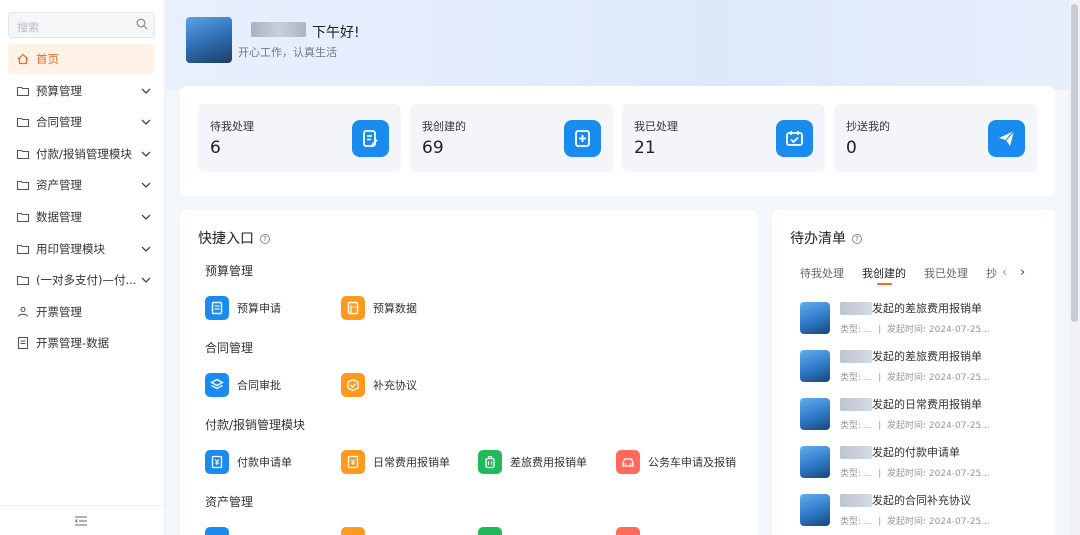 This screenshot has height=535, width=1080. Describe the element at coordinates (232, 126) in the screenshot. I see `stat-label: 待我处理` at that location.